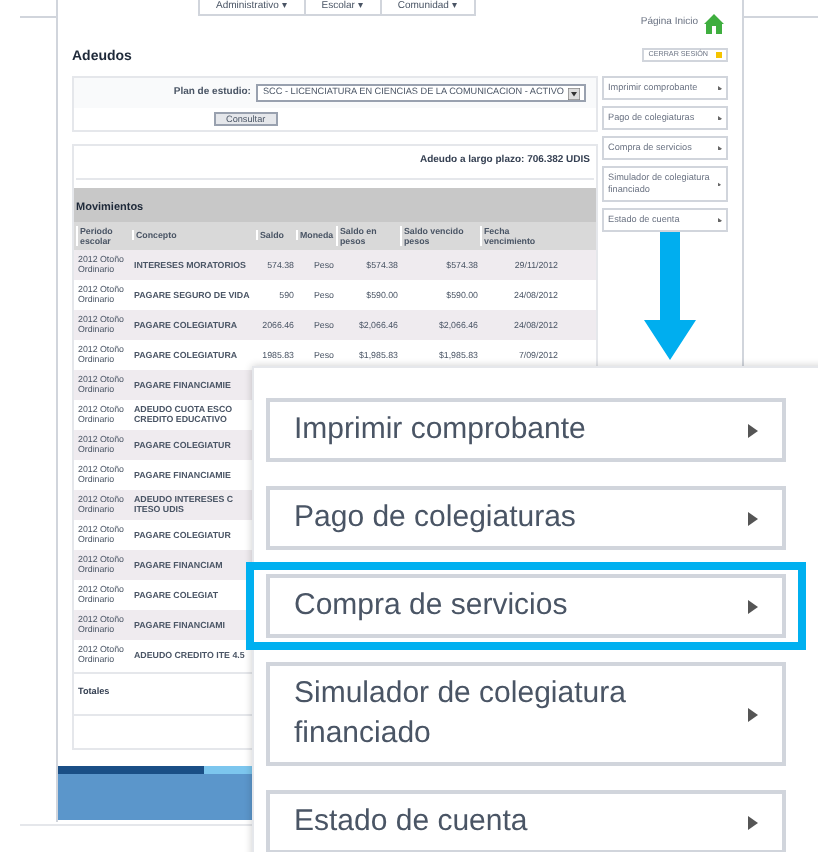 This screenshot has height=852, width=818. I want to click on dropdown-arrow-icon, so click(574, 93).